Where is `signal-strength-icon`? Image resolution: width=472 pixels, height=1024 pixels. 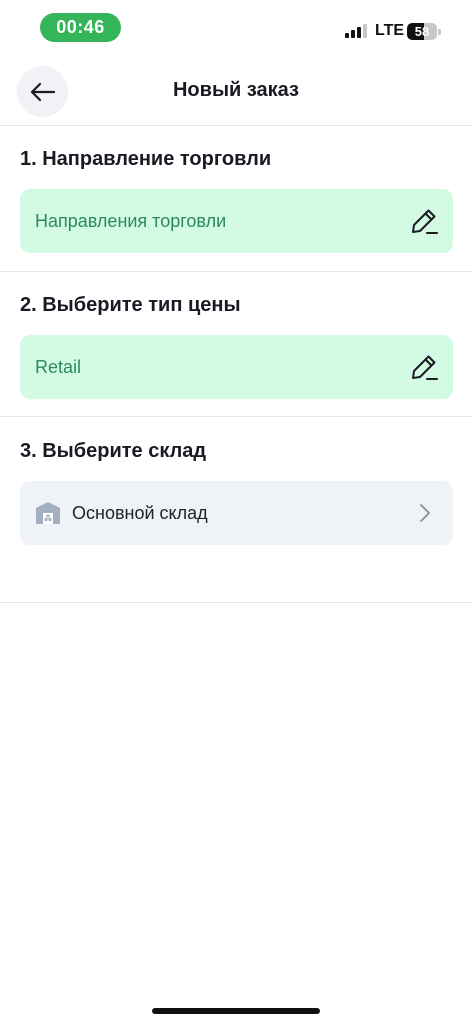
signal-strength-icon is located at coordinates (356, 31).